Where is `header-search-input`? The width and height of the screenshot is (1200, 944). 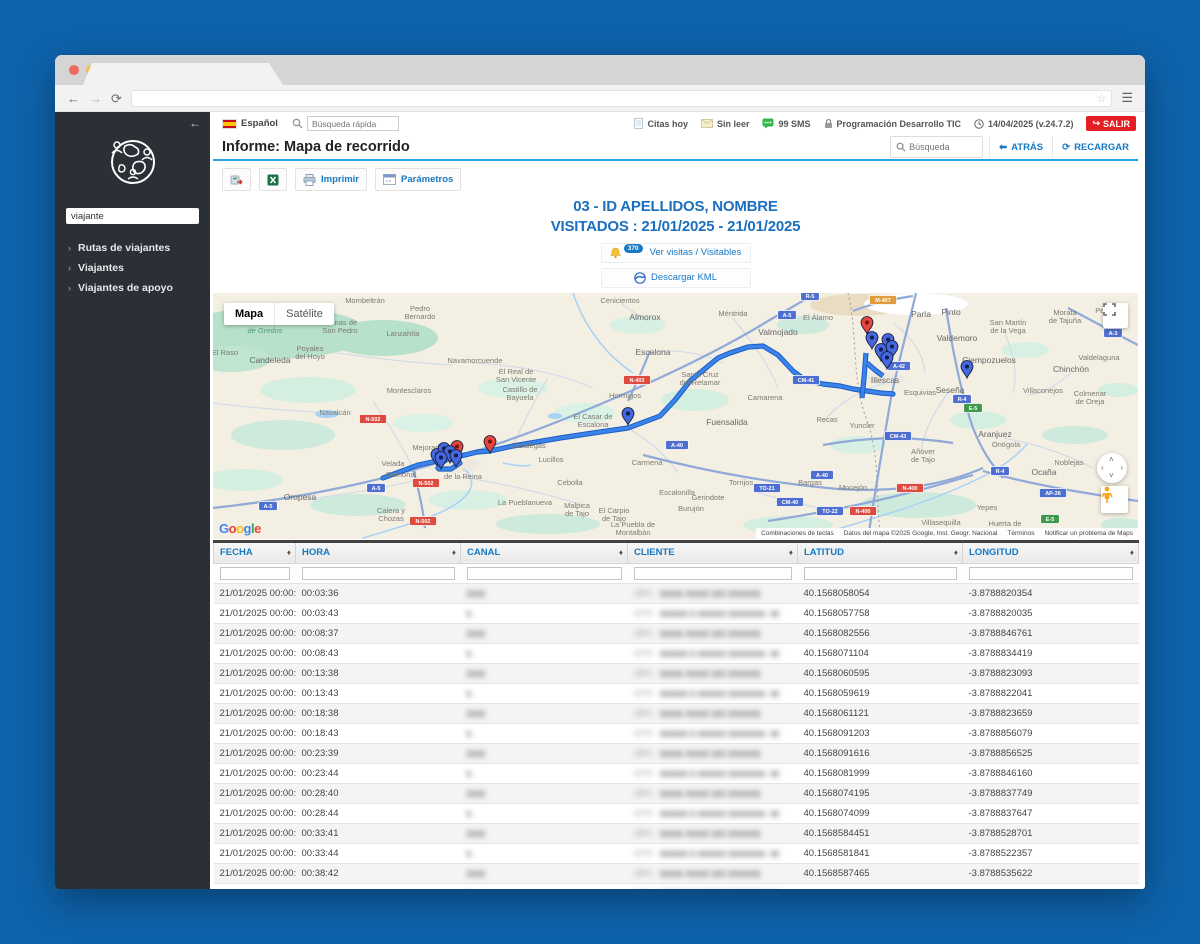
header-search-input is located at coordinates (943, 147).